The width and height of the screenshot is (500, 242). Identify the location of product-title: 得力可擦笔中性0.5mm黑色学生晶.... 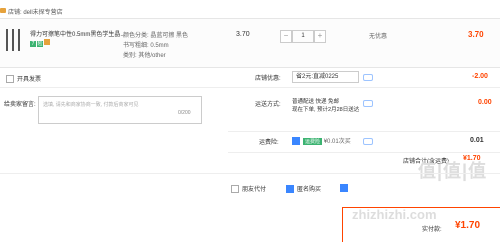
(77, 33).